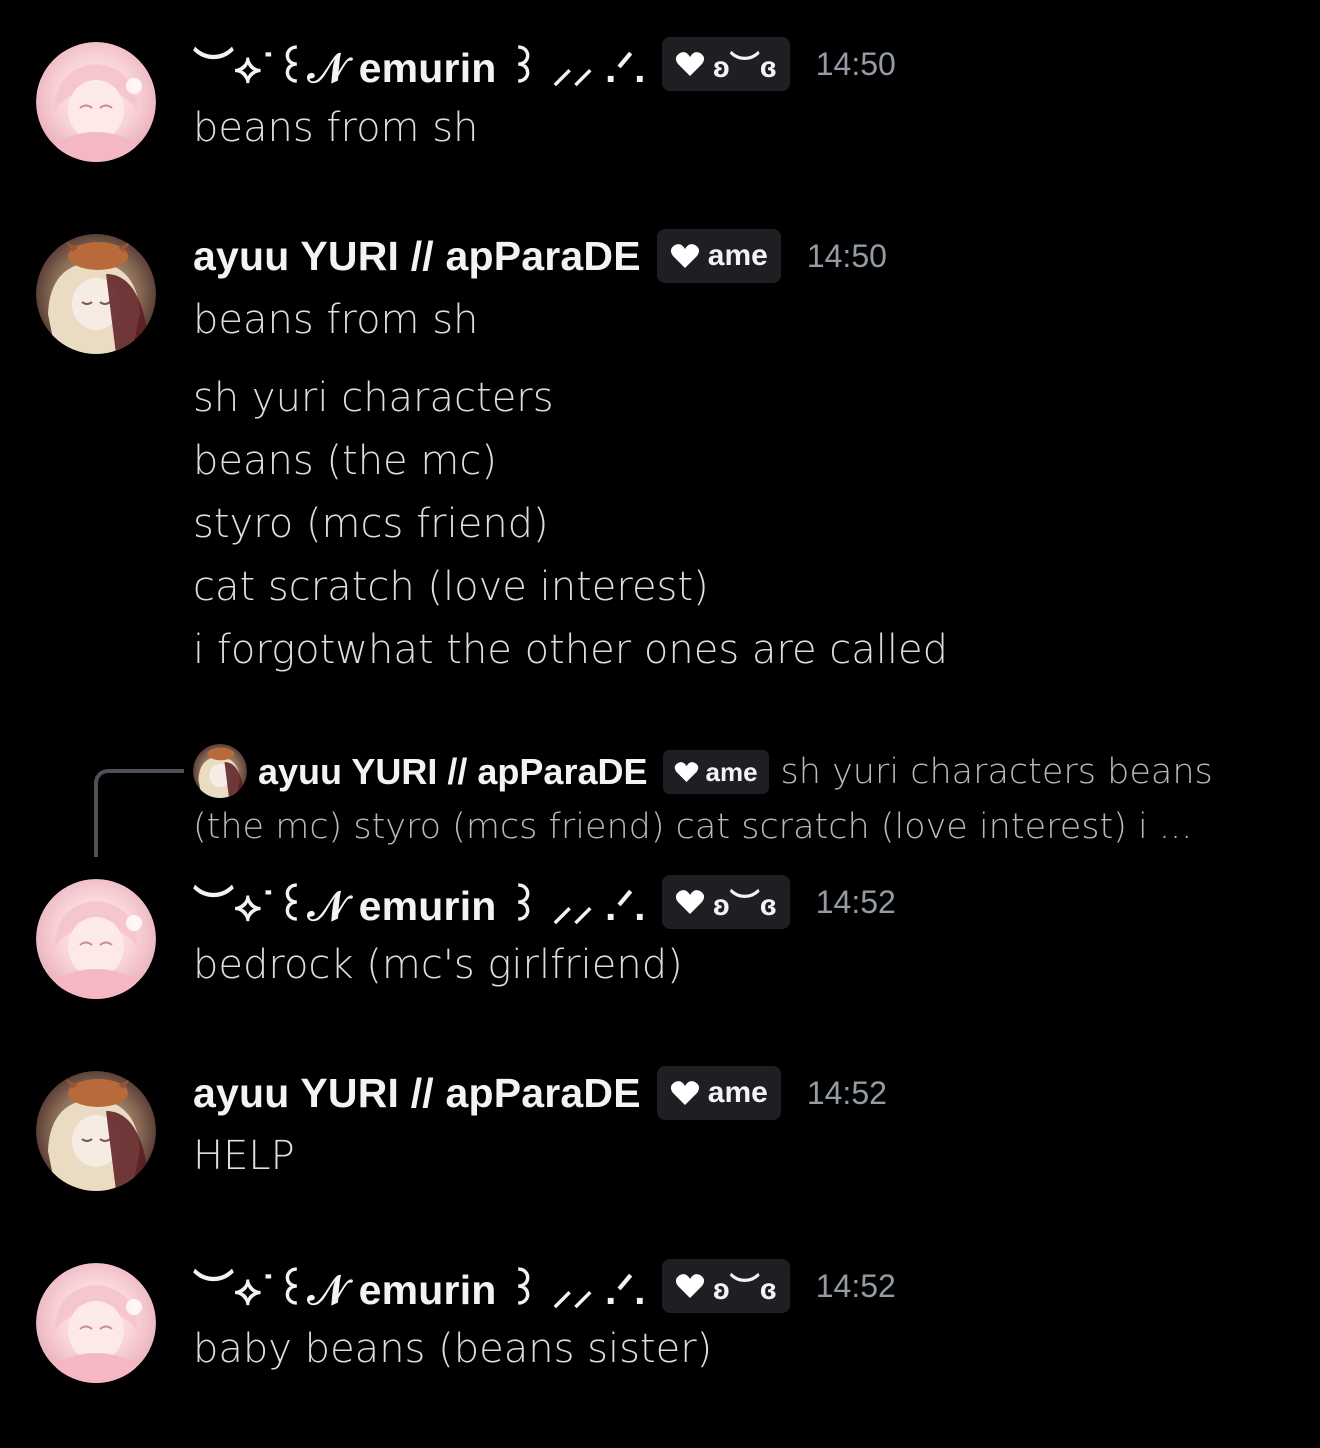 The height and width of the screenshot is (1448, 1320). What do you see at coordinates (571, 650) in the screenshot?
I see `message-text: i forgotwhat the other ones are called` at bounding box center [571, 650].